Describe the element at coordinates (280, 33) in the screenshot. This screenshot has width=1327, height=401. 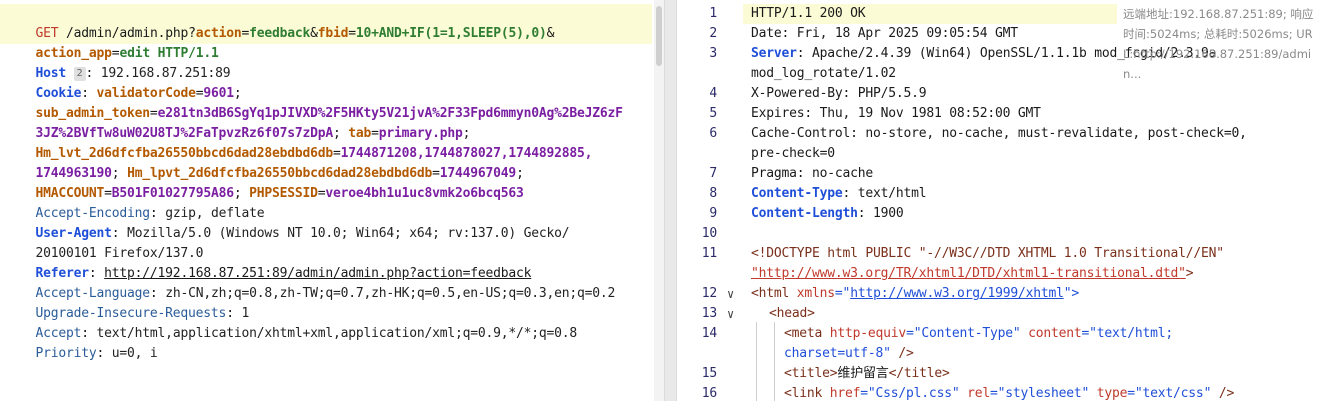
I see `param-action-value: feedback` at that location.